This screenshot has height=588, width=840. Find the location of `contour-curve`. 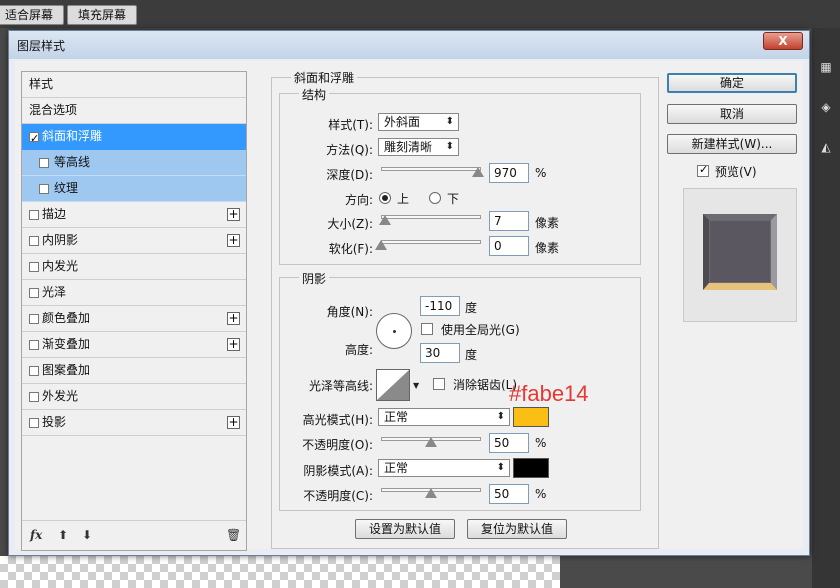

contour-curve is located at coordinates (393, 385).